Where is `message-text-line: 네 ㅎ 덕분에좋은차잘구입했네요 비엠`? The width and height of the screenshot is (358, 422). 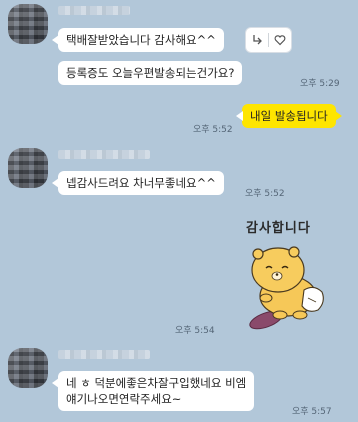
message-text-line: 네 ㅎ 덕분에좋은차잘구입했네요 비엠 is located at coordinates (156, 383).